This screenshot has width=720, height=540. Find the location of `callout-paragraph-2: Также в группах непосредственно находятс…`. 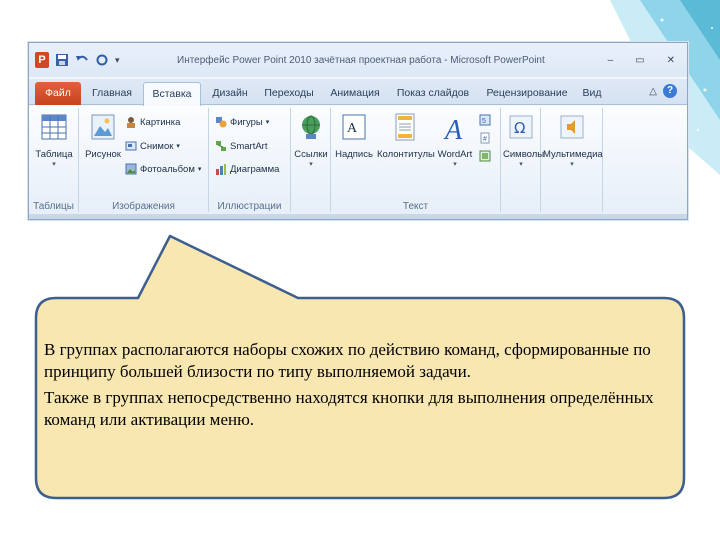

callout-paragraph-2: Также в группах непосредственно находятс… is located at coordinates (349, 408).